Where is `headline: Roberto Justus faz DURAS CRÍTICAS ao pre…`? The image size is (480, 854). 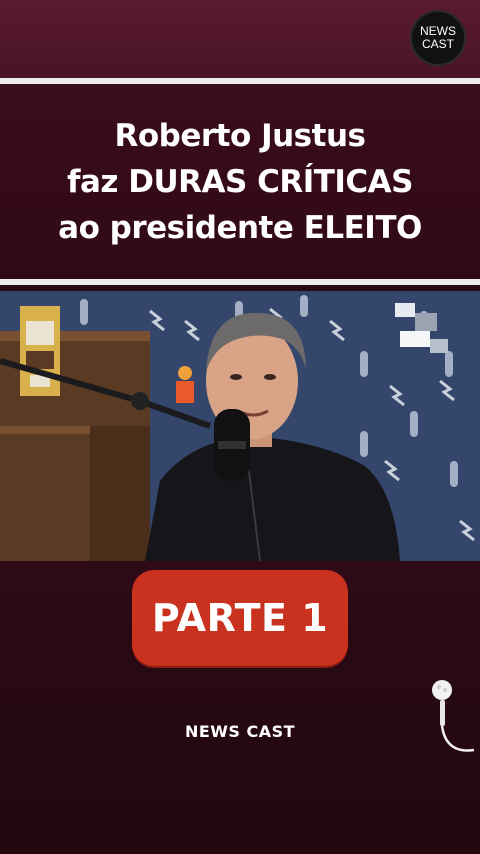
headline: Roberto Justus faz DURAS CRÍTICAS ao pre… is located at coordinates (240, 182).